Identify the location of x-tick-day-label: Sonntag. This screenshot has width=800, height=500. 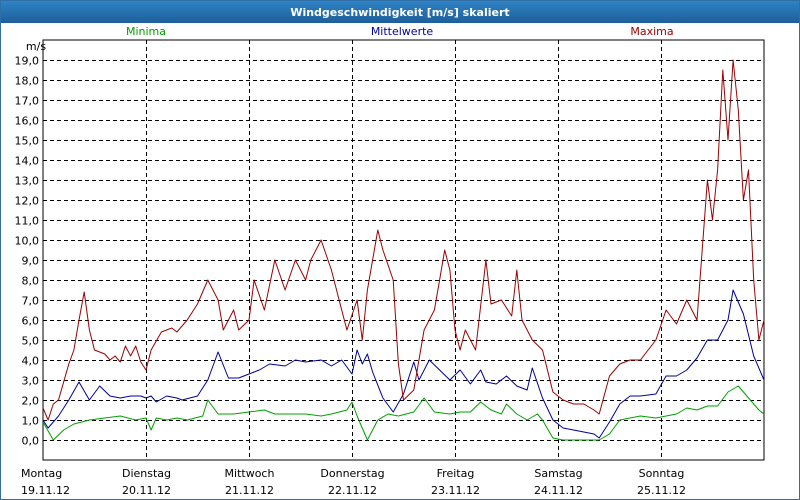
(662, 473).